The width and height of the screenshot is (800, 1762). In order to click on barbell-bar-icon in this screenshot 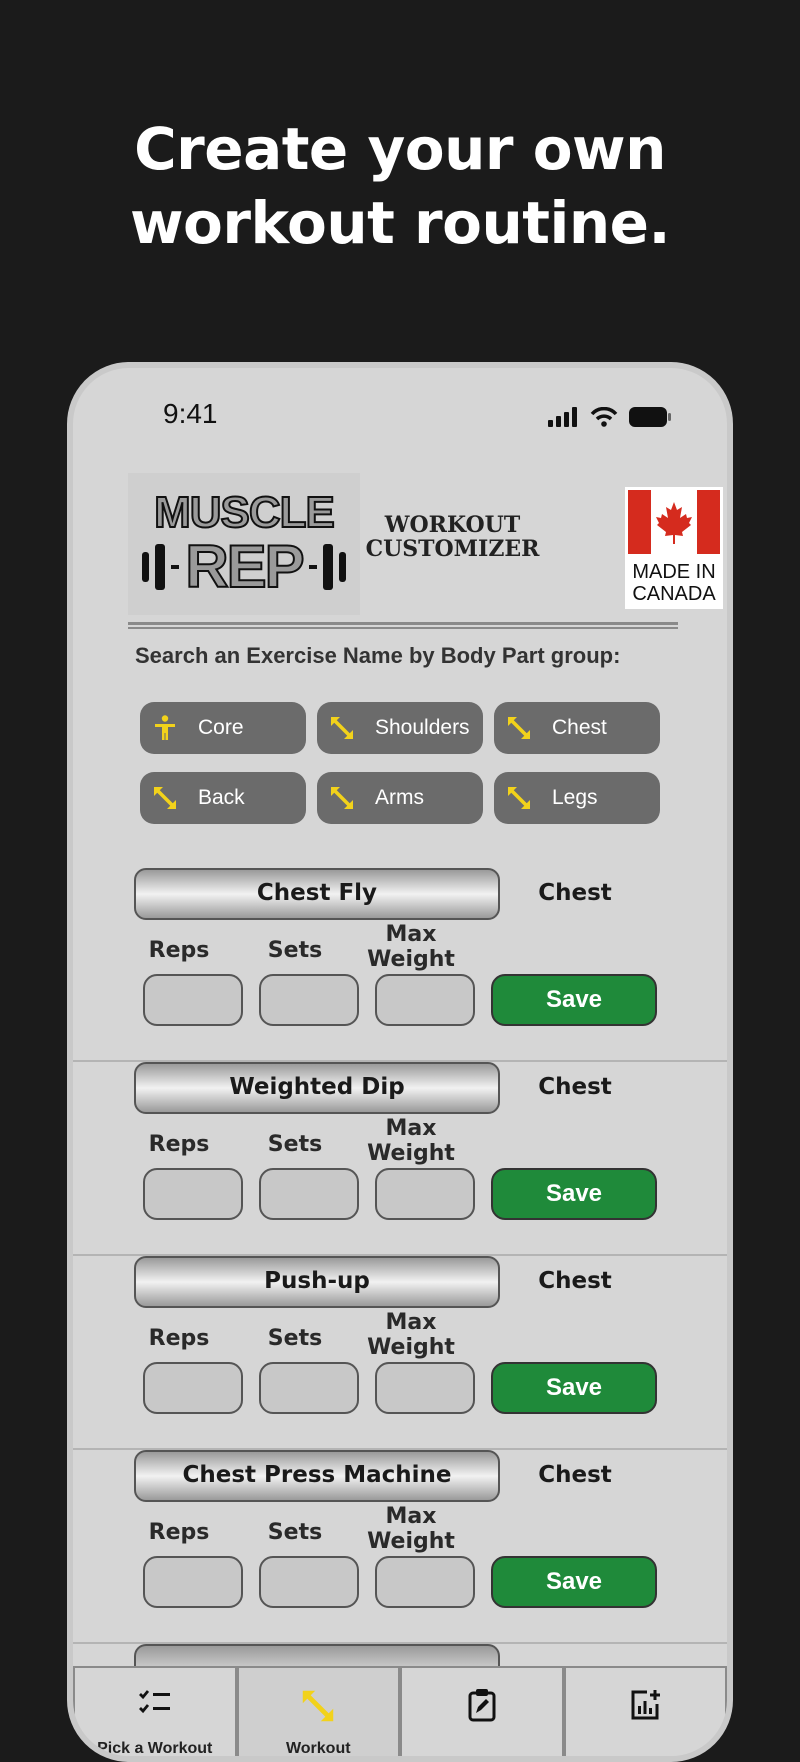, I will do `click(312, 567)`.